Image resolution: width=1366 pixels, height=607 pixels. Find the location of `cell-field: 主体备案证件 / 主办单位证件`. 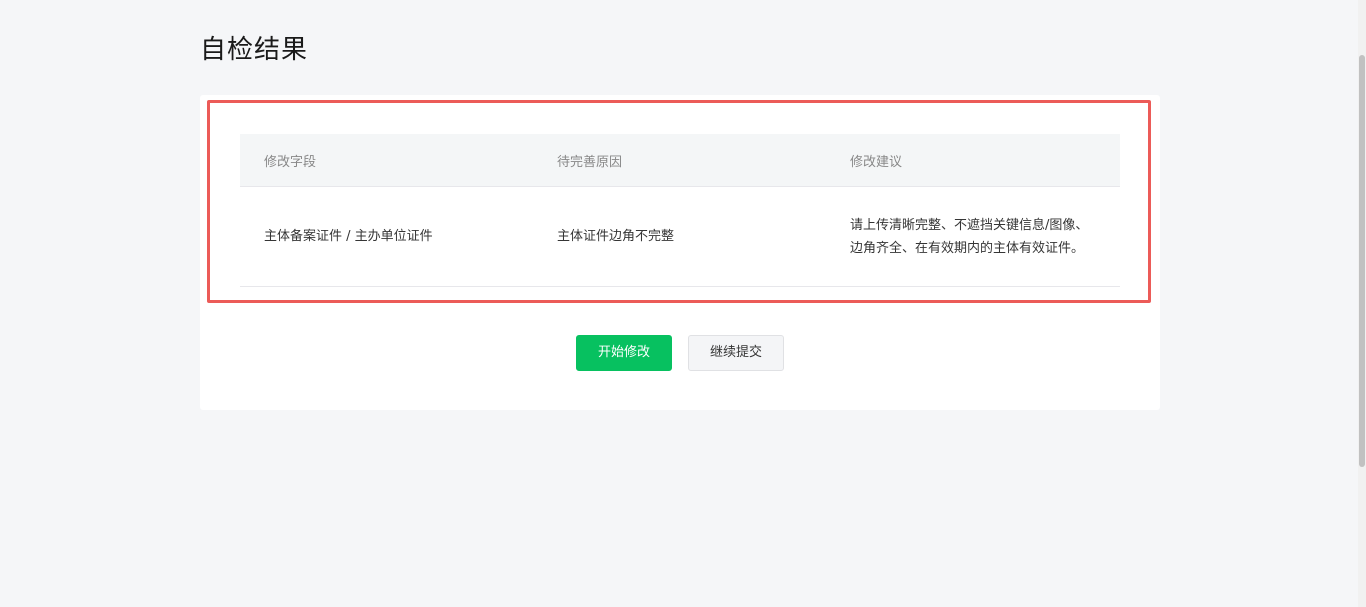

cell-field: 主体备案证件 / 主办单位证件 is located at coordinates (386, 236).